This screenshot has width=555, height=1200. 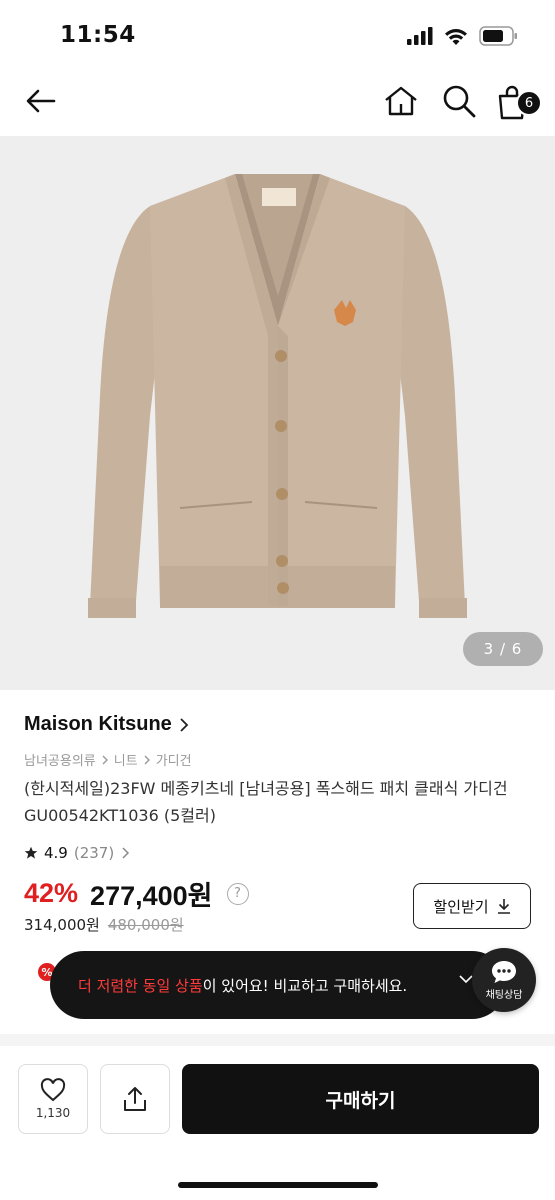 I want to click on cart-button: 6, so click(x=519, y=102).